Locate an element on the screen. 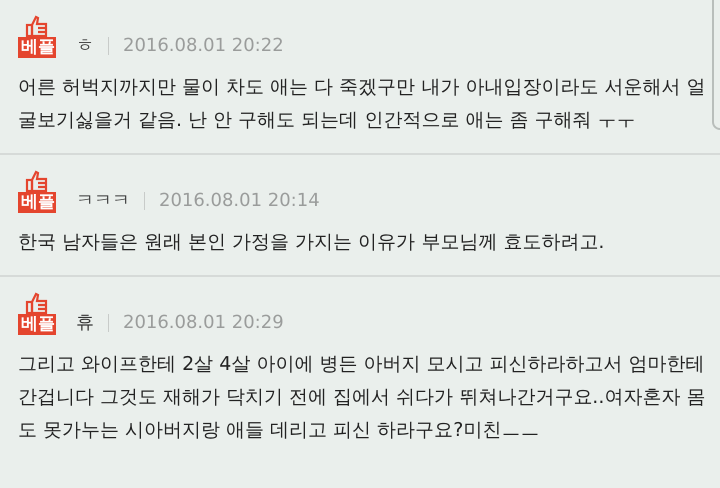 Image resolution: width=720 pixels, height=488 pixels. comment-text: 어른 허벅지까지만 물이 차도 애는 다 죽겠구만 내가 아내입장이라도 서운해서 얼굴보기싫을거 같음. 난 안 구해도 되는데 인간적으로 애는 좀 구해줘 ㅜㅜ is located at coordinates (362, 104).